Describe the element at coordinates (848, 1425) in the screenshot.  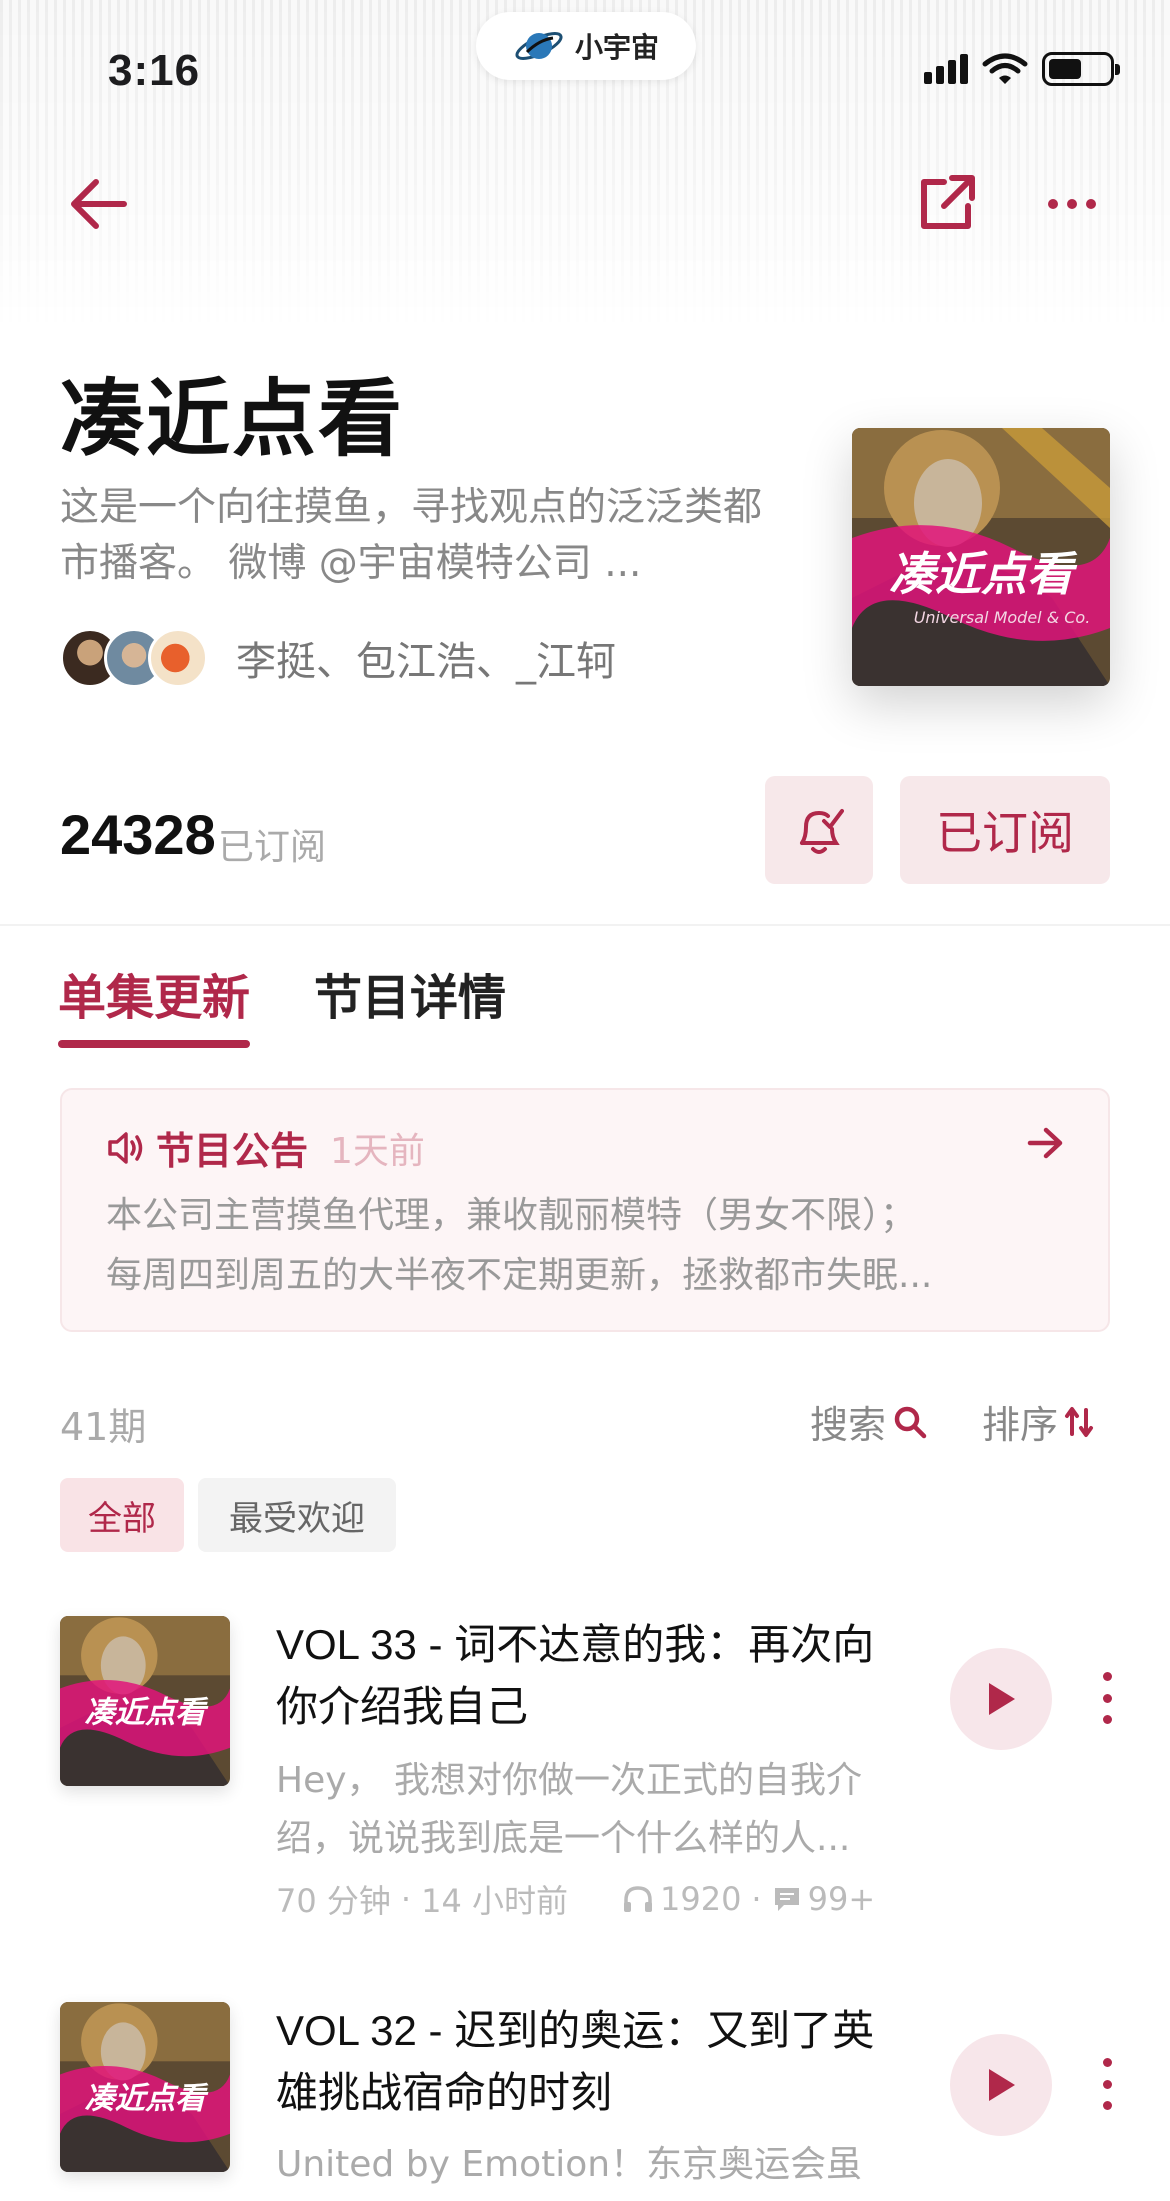
I see `search-label: 搜索` at that location.